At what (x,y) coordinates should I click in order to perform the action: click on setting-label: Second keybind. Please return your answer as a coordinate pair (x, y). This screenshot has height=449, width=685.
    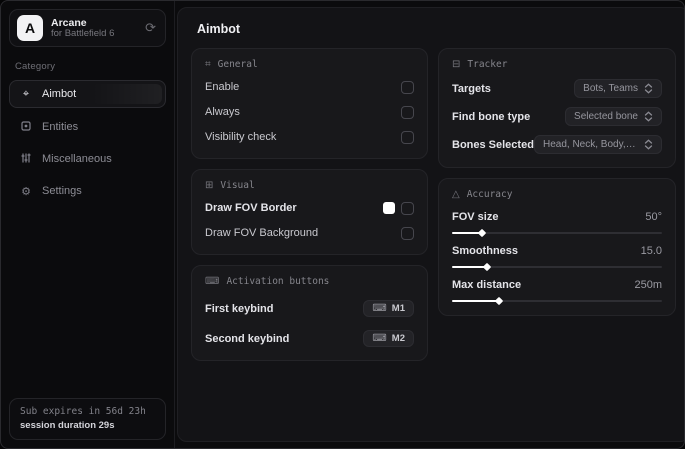
    Looking at the image, I should click on (247, 338).